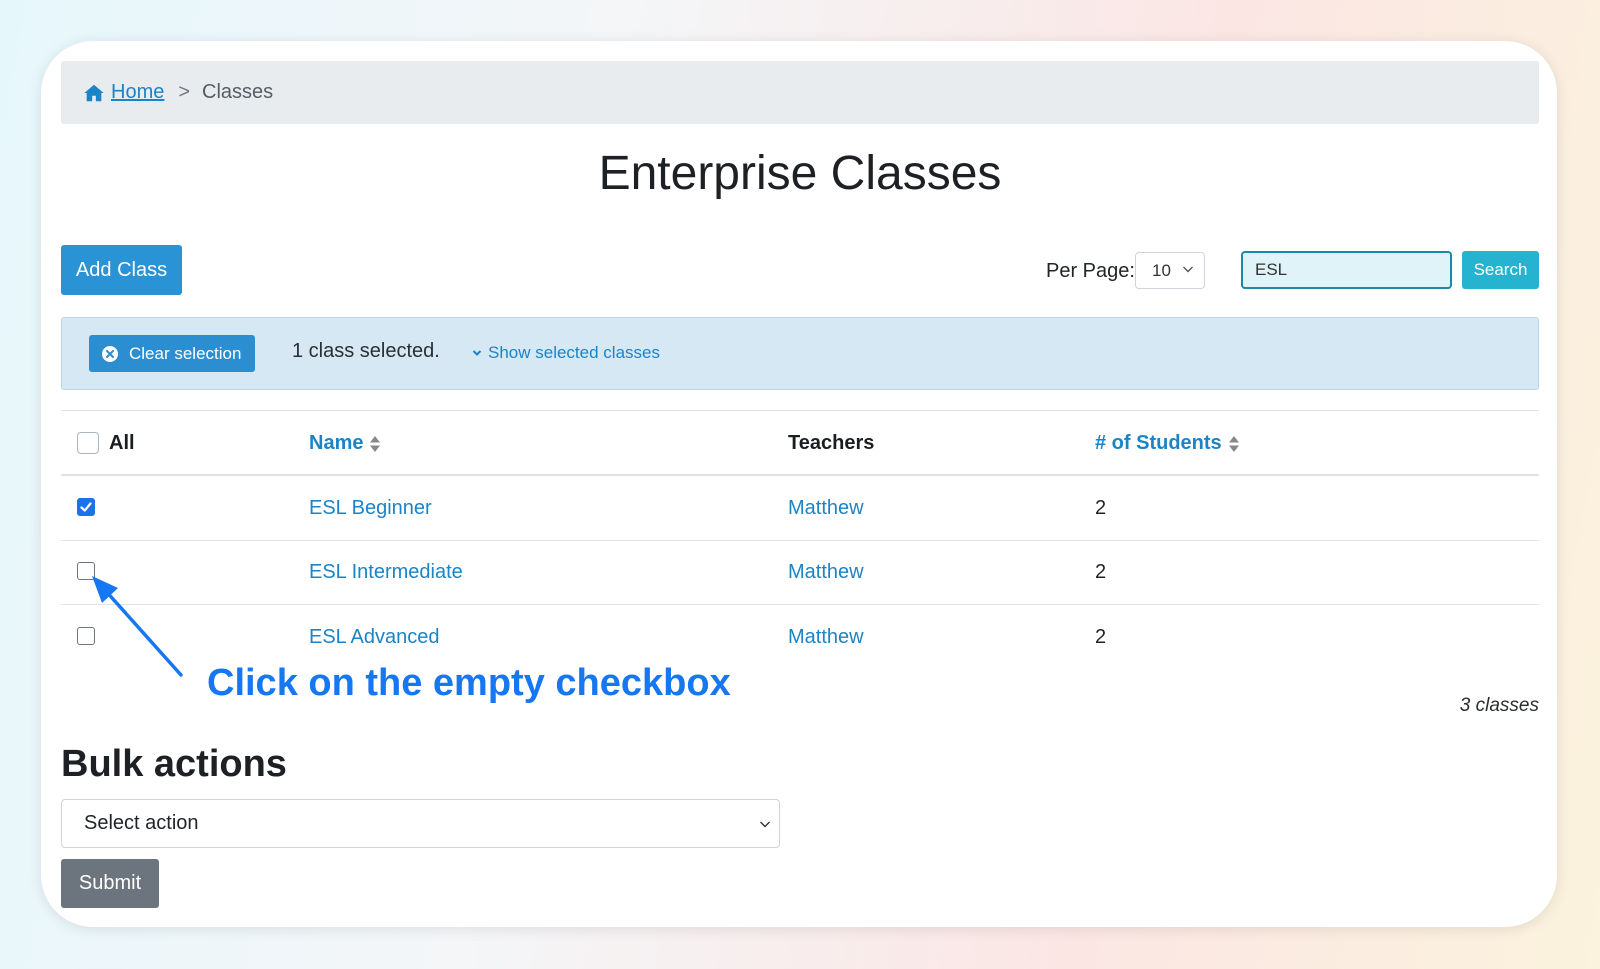 The height and width of the screenshot is (969, 1600). Describe the element at coordinates (238, 92) in the screenshot. I see `breadcrumb-current: Classes` at that location.